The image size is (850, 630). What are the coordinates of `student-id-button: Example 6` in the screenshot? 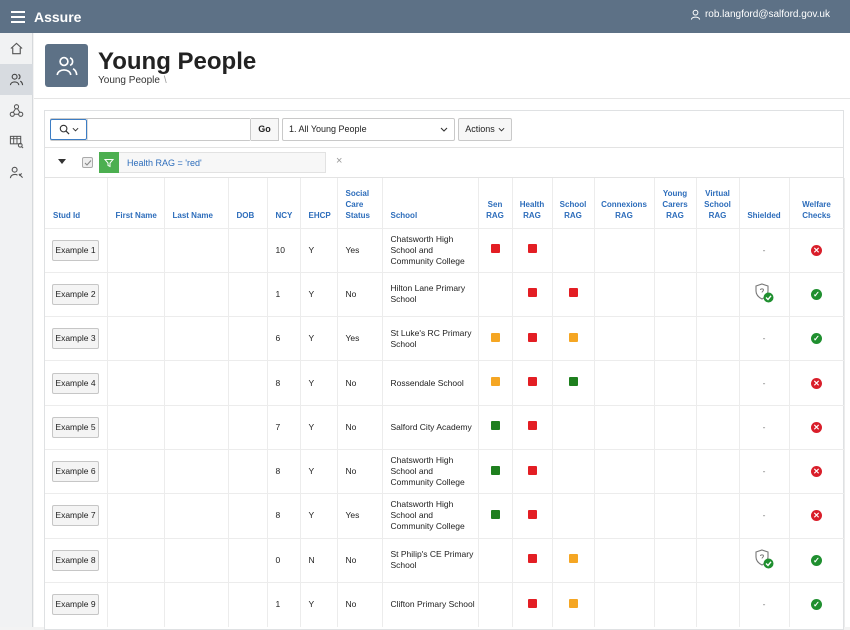 It's located at (75, 472).